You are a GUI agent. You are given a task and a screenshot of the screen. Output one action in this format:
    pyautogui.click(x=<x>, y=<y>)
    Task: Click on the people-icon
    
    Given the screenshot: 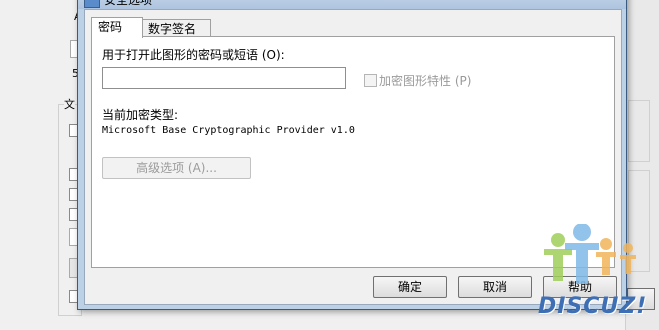 What is the action you would take?
    pyautogui.click(x=590, y=254)
    